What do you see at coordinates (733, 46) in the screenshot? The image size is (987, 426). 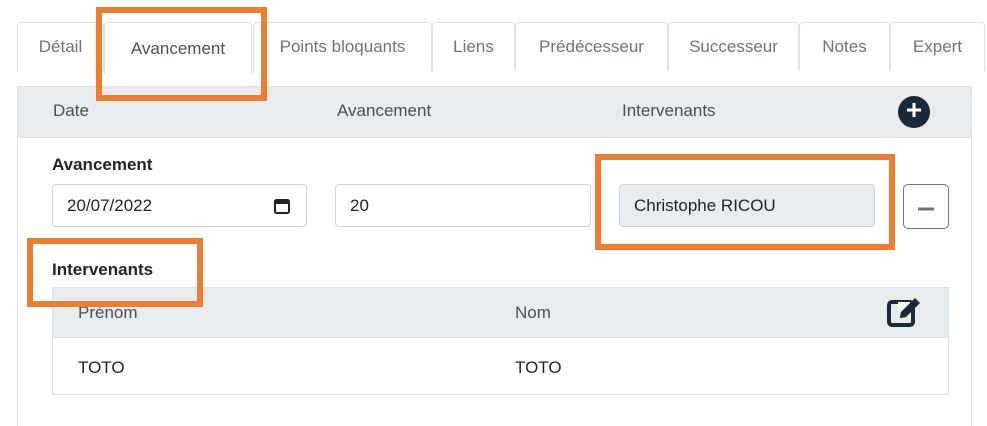 I see `tab-successeur: Successeur` at bounding box center [733, 46].